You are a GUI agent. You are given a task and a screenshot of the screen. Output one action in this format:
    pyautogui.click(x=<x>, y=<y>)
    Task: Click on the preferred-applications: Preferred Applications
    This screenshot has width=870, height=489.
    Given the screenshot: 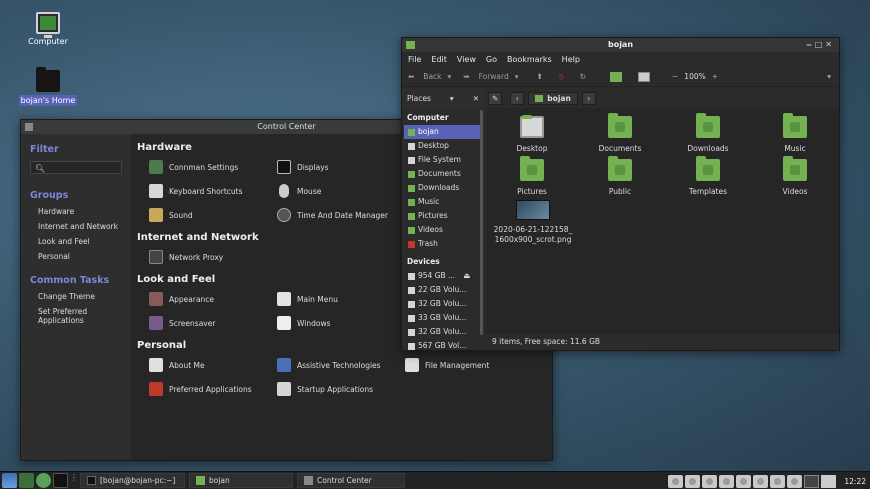 What is the action you would take?
    pyautogui.click(x=213, y=389)
    